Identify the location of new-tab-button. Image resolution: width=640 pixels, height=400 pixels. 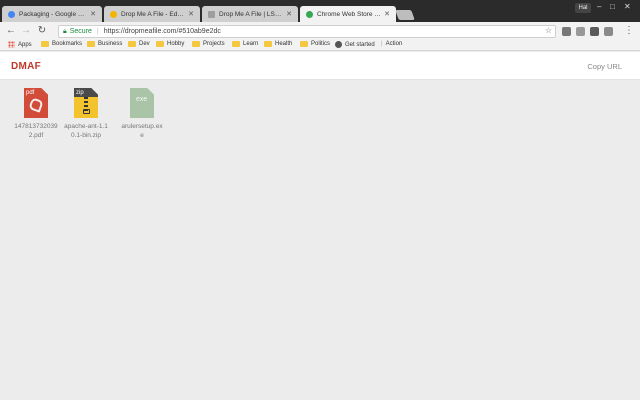
(405, 15).